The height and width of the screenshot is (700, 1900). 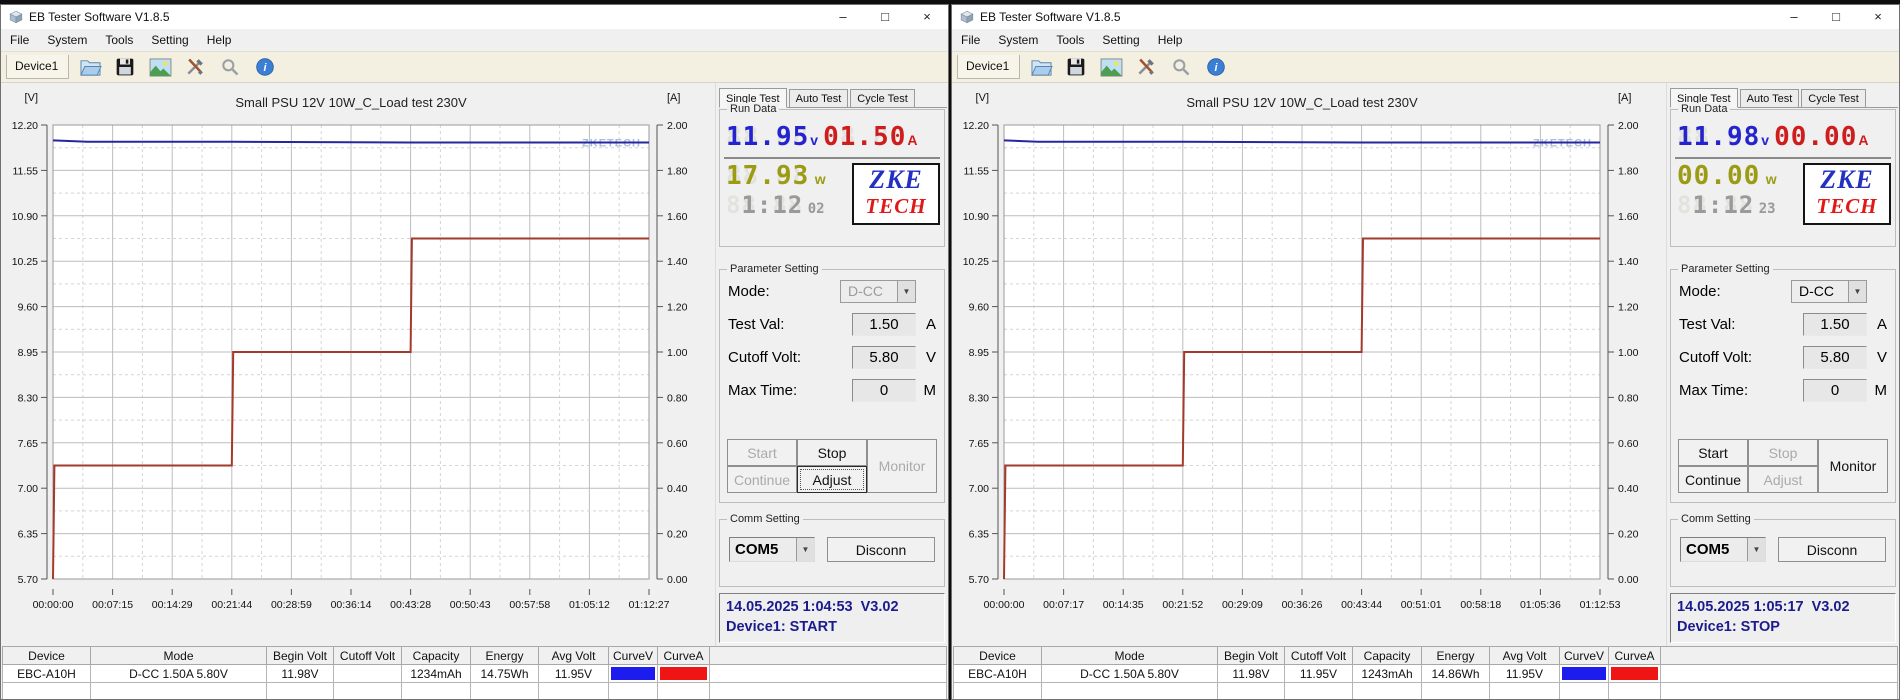 I want to click on cutoff-volt-unit: V, so click(x=1881, y=357).